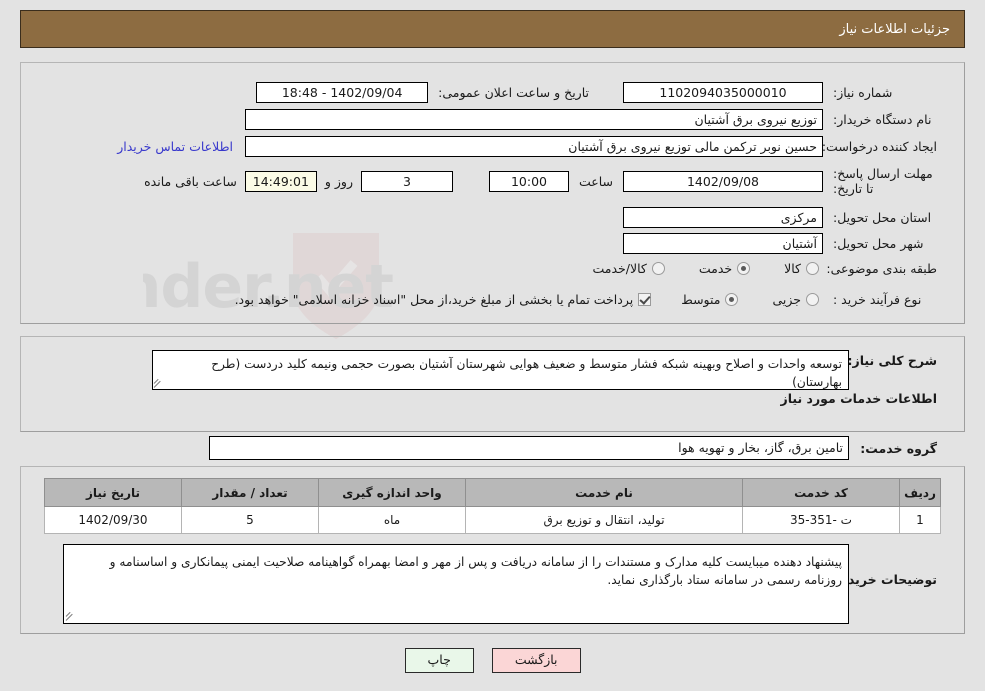  What do you see at coordinates (701, 299) in the screenshot?
I see `radio-label-motavasset: متوسط` at bounding box center [701, 299].